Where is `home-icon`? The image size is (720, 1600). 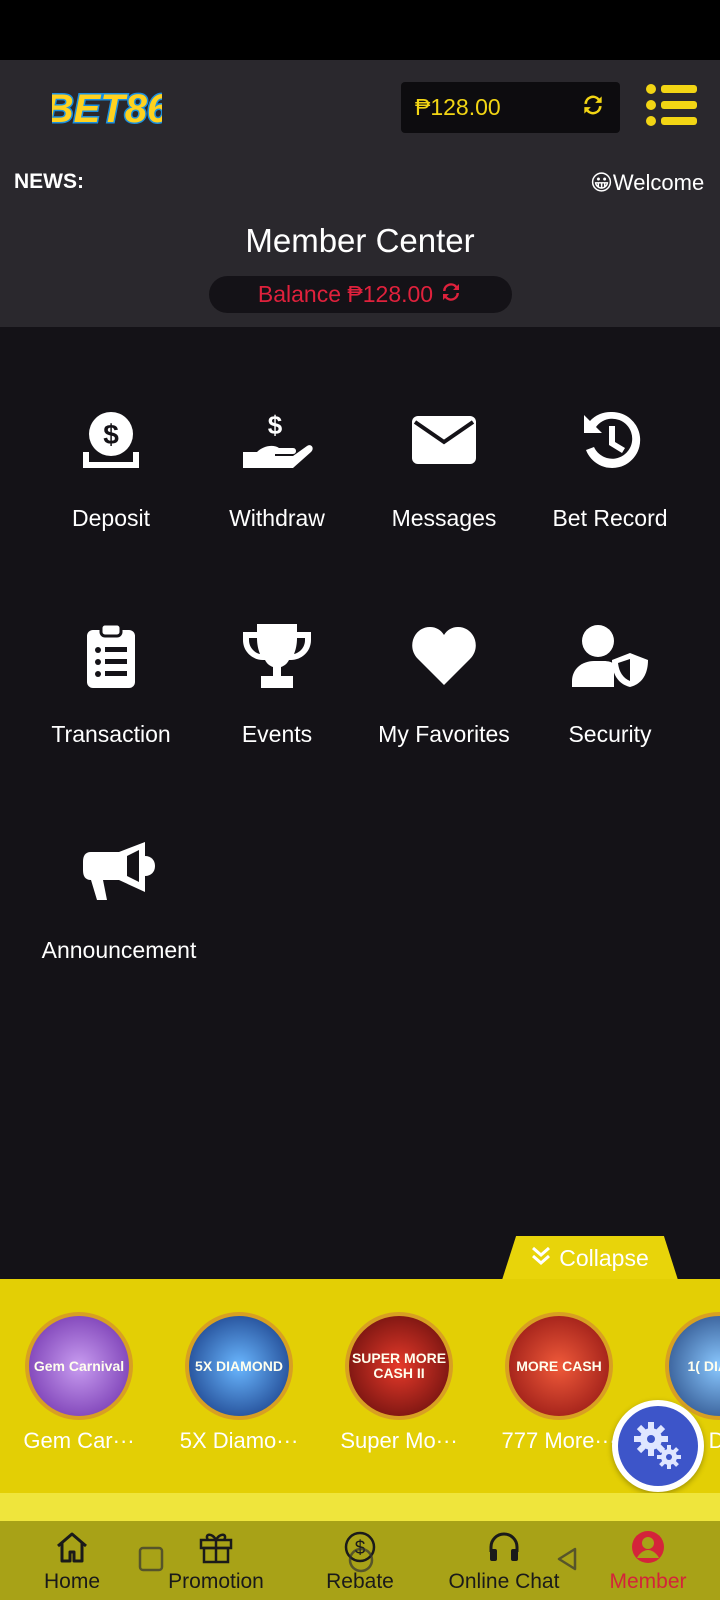
home-icon is located at coordinates (72, 1547).